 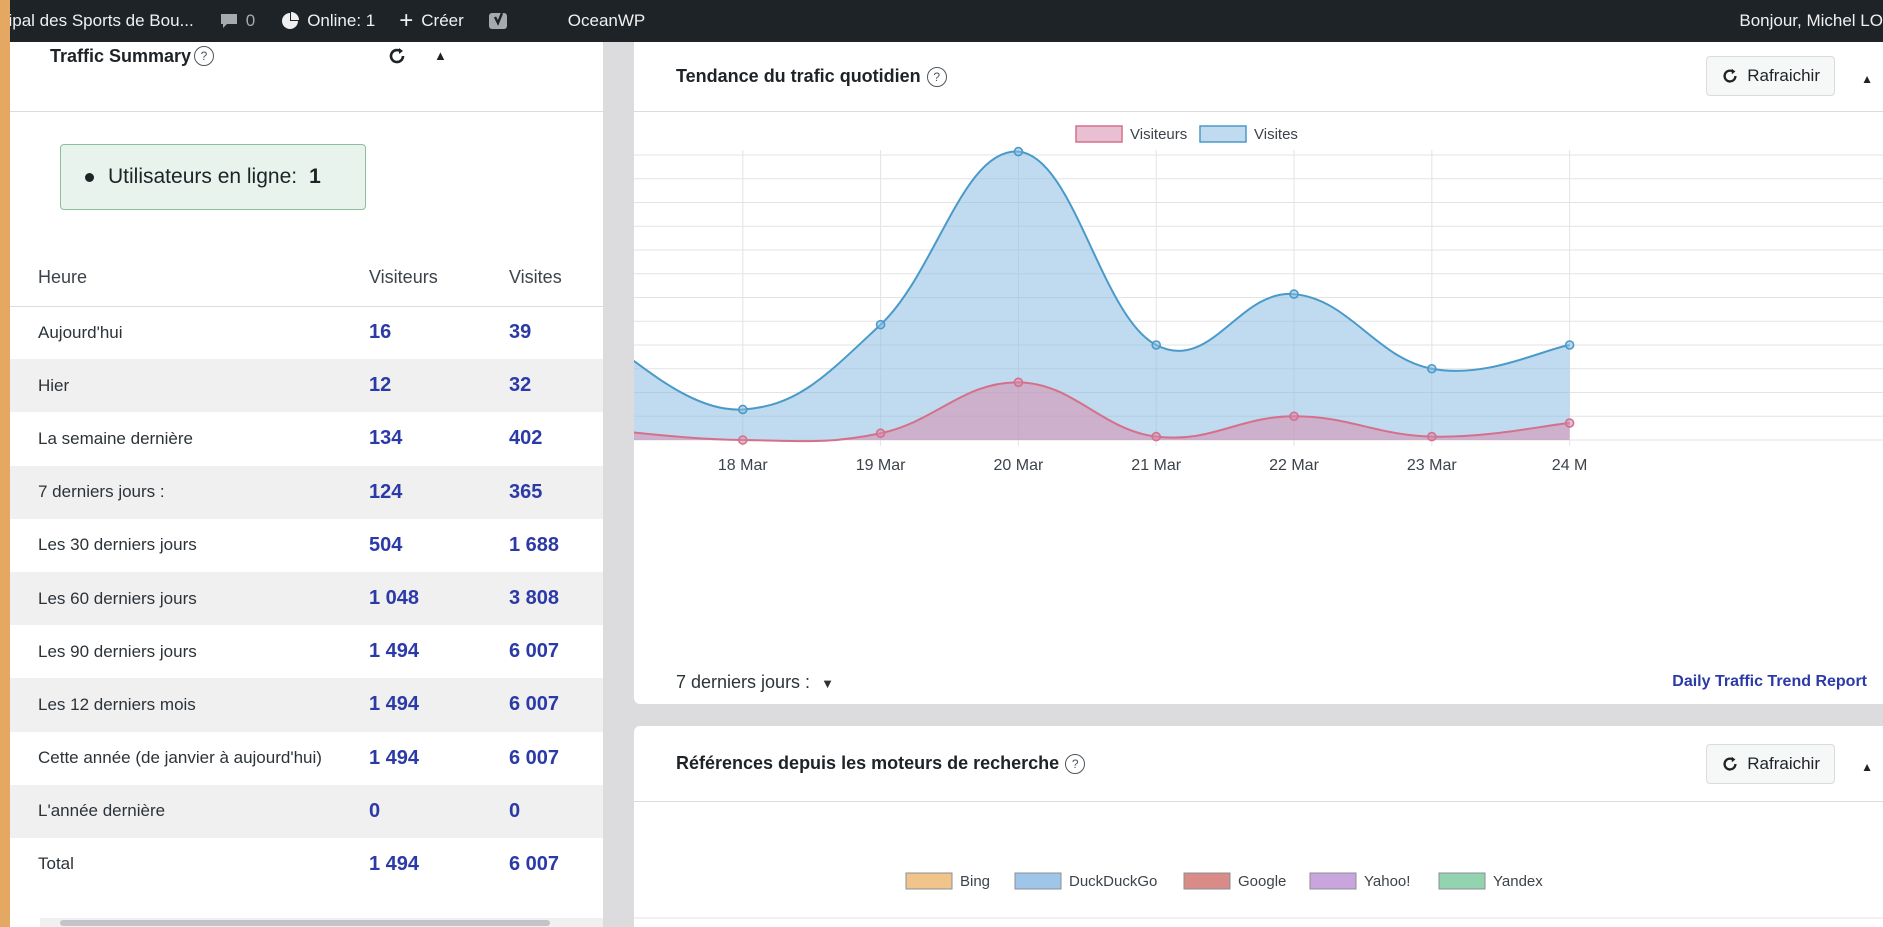 What do you see at coordinates (203, 176) in the screenshot?
I see `online-users-label: Utilisateurs en ligne:` at bounding box center [203, 176].